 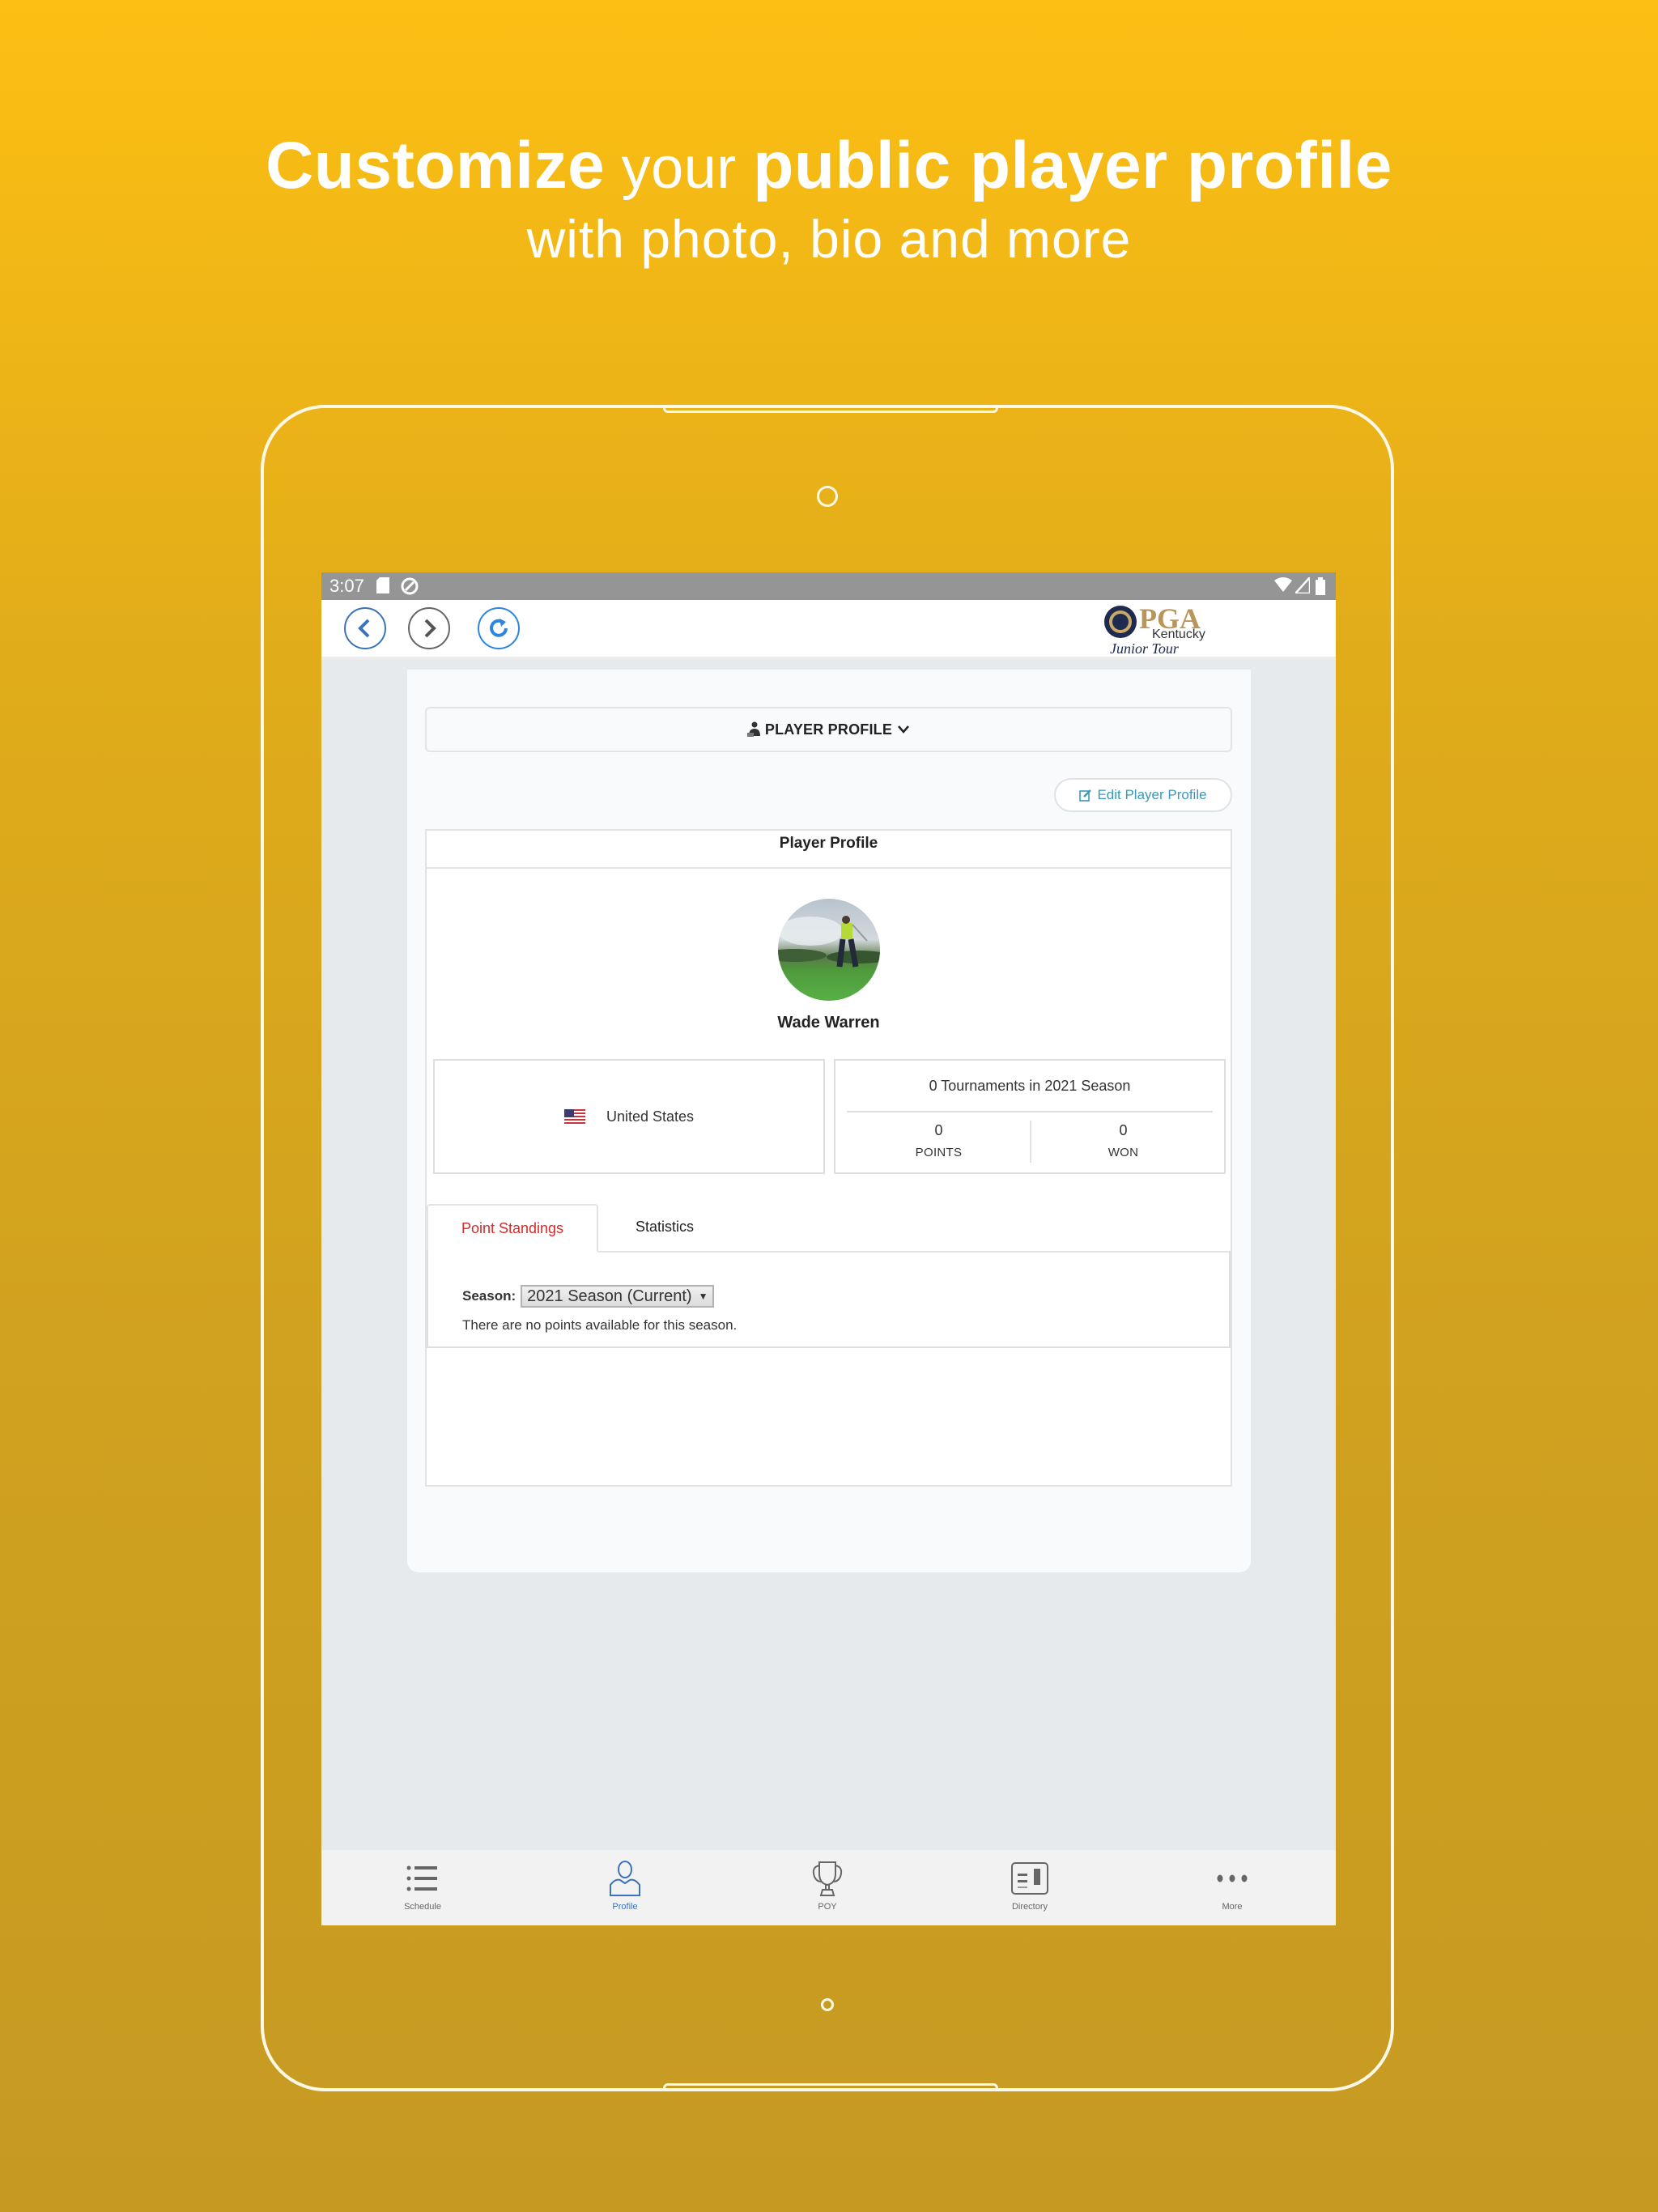 I want to click on bottom-nav: Schedule Profile POY Directory More, so click(x=828, y=1888).